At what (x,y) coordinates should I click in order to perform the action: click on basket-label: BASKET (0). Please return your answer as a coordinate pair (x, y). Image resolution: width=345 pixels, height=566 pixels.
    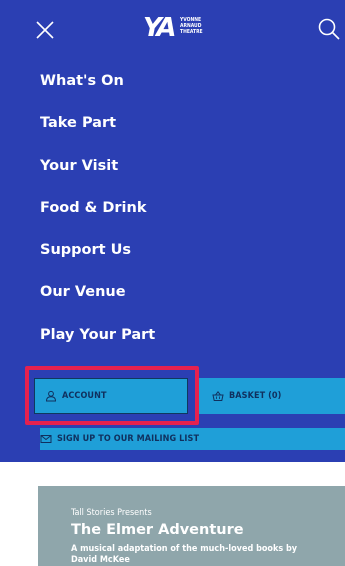
    Looking at the image, I should click on (255, 396).